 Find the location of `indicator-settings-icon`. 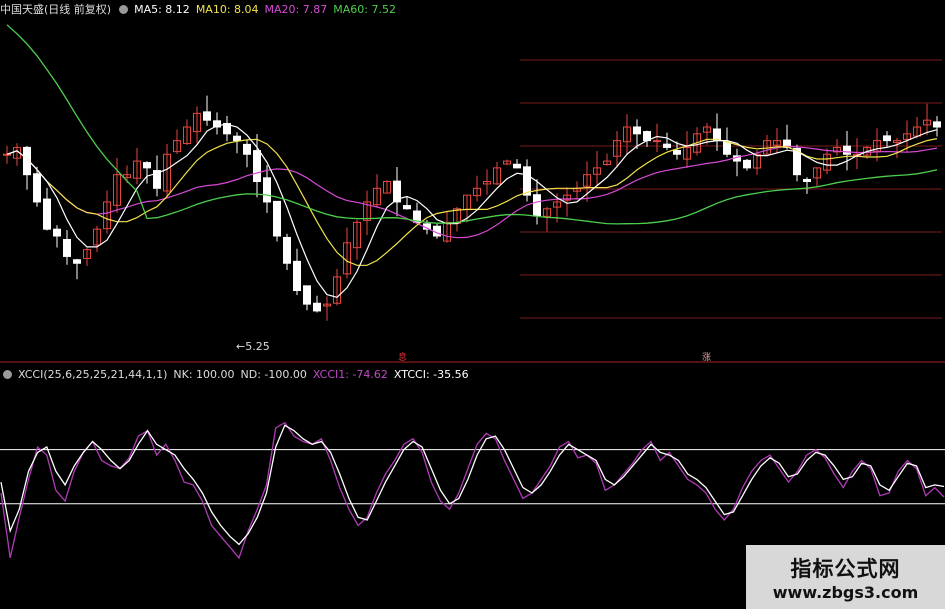

indicator-settings-icon is located at coordinates (7, 374).